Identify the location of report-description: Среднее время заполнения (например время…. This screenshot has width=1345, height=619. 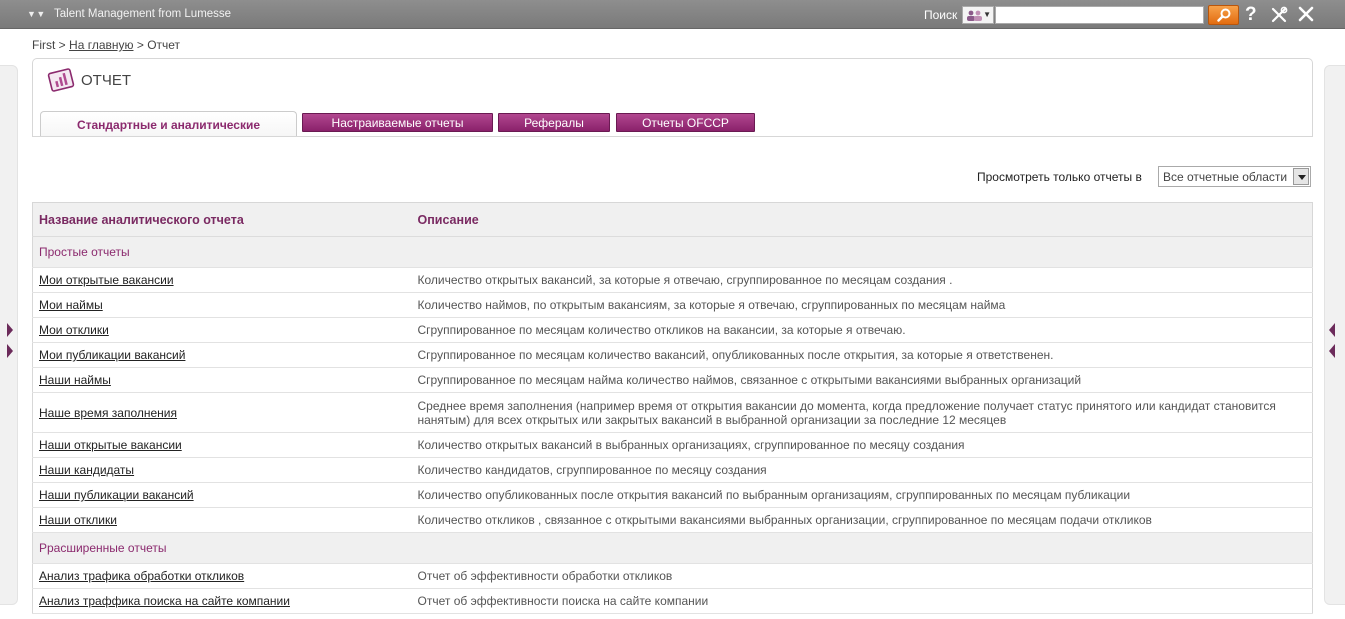
(862, 412).